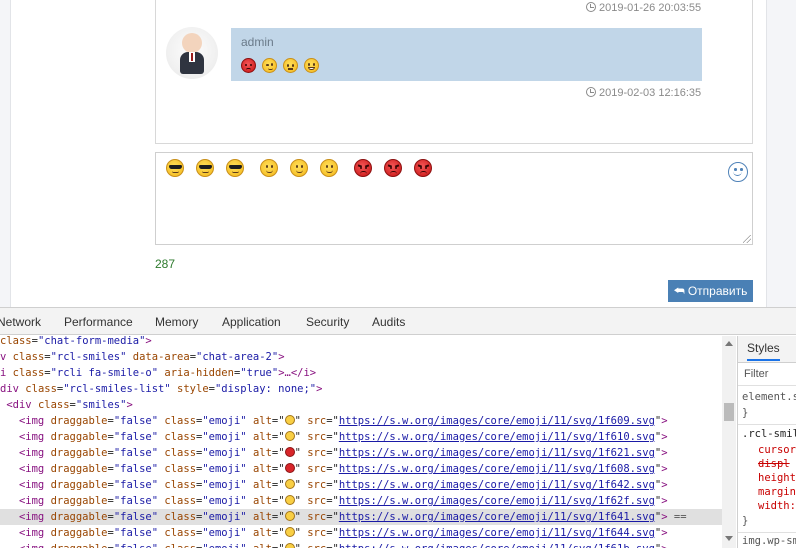  What do you see at coordinates (781, 153) in the screenshot?
I see `right-margin` at bounding box center [781, 153].